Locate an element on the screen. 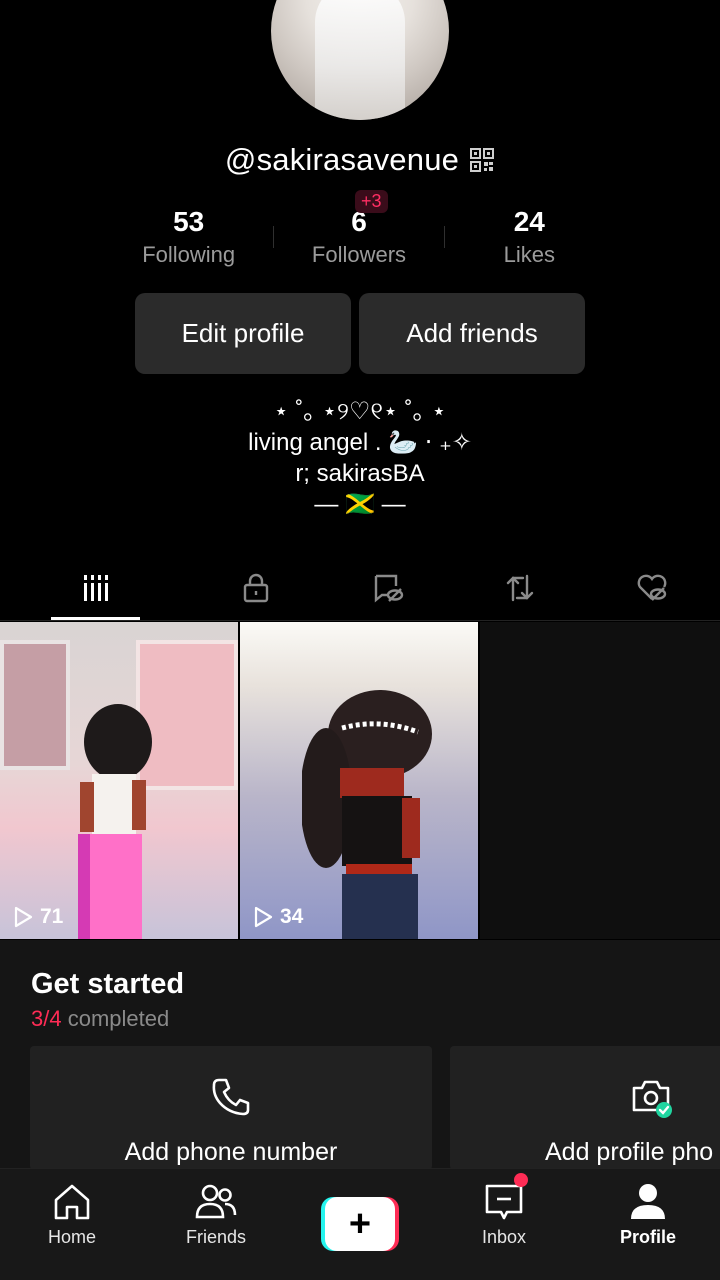 The height and width of the screenshot is (1280, 720). add-profile-photo-card: Add profile pho is located at coordinates (585, 1108).